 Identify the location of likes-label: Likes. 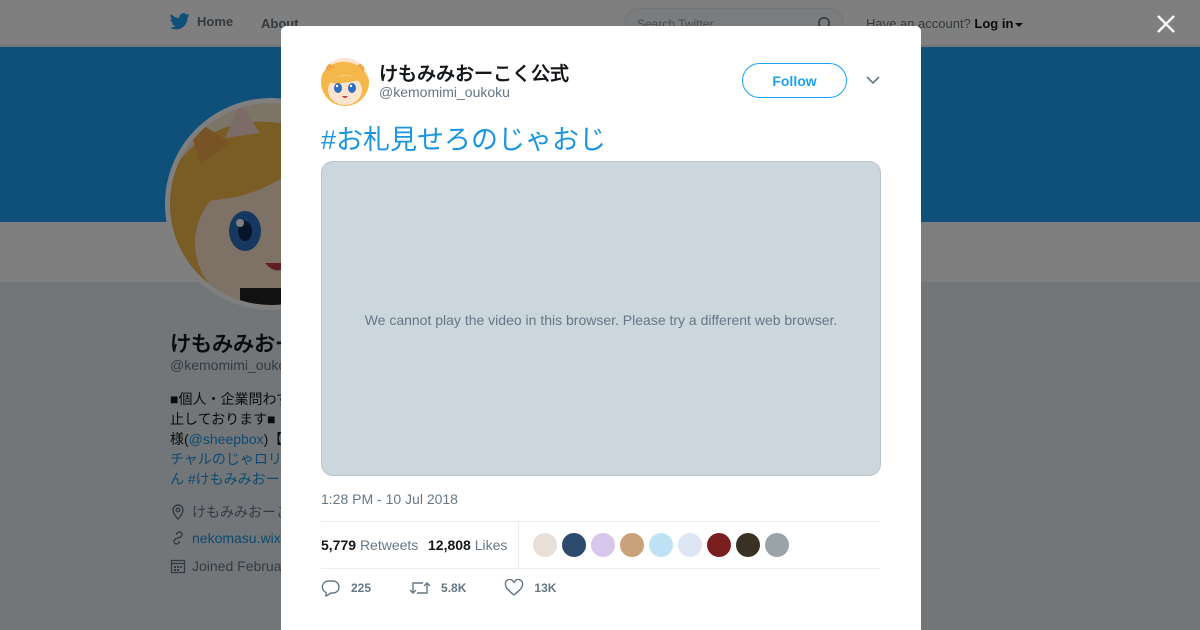
(491, 545).